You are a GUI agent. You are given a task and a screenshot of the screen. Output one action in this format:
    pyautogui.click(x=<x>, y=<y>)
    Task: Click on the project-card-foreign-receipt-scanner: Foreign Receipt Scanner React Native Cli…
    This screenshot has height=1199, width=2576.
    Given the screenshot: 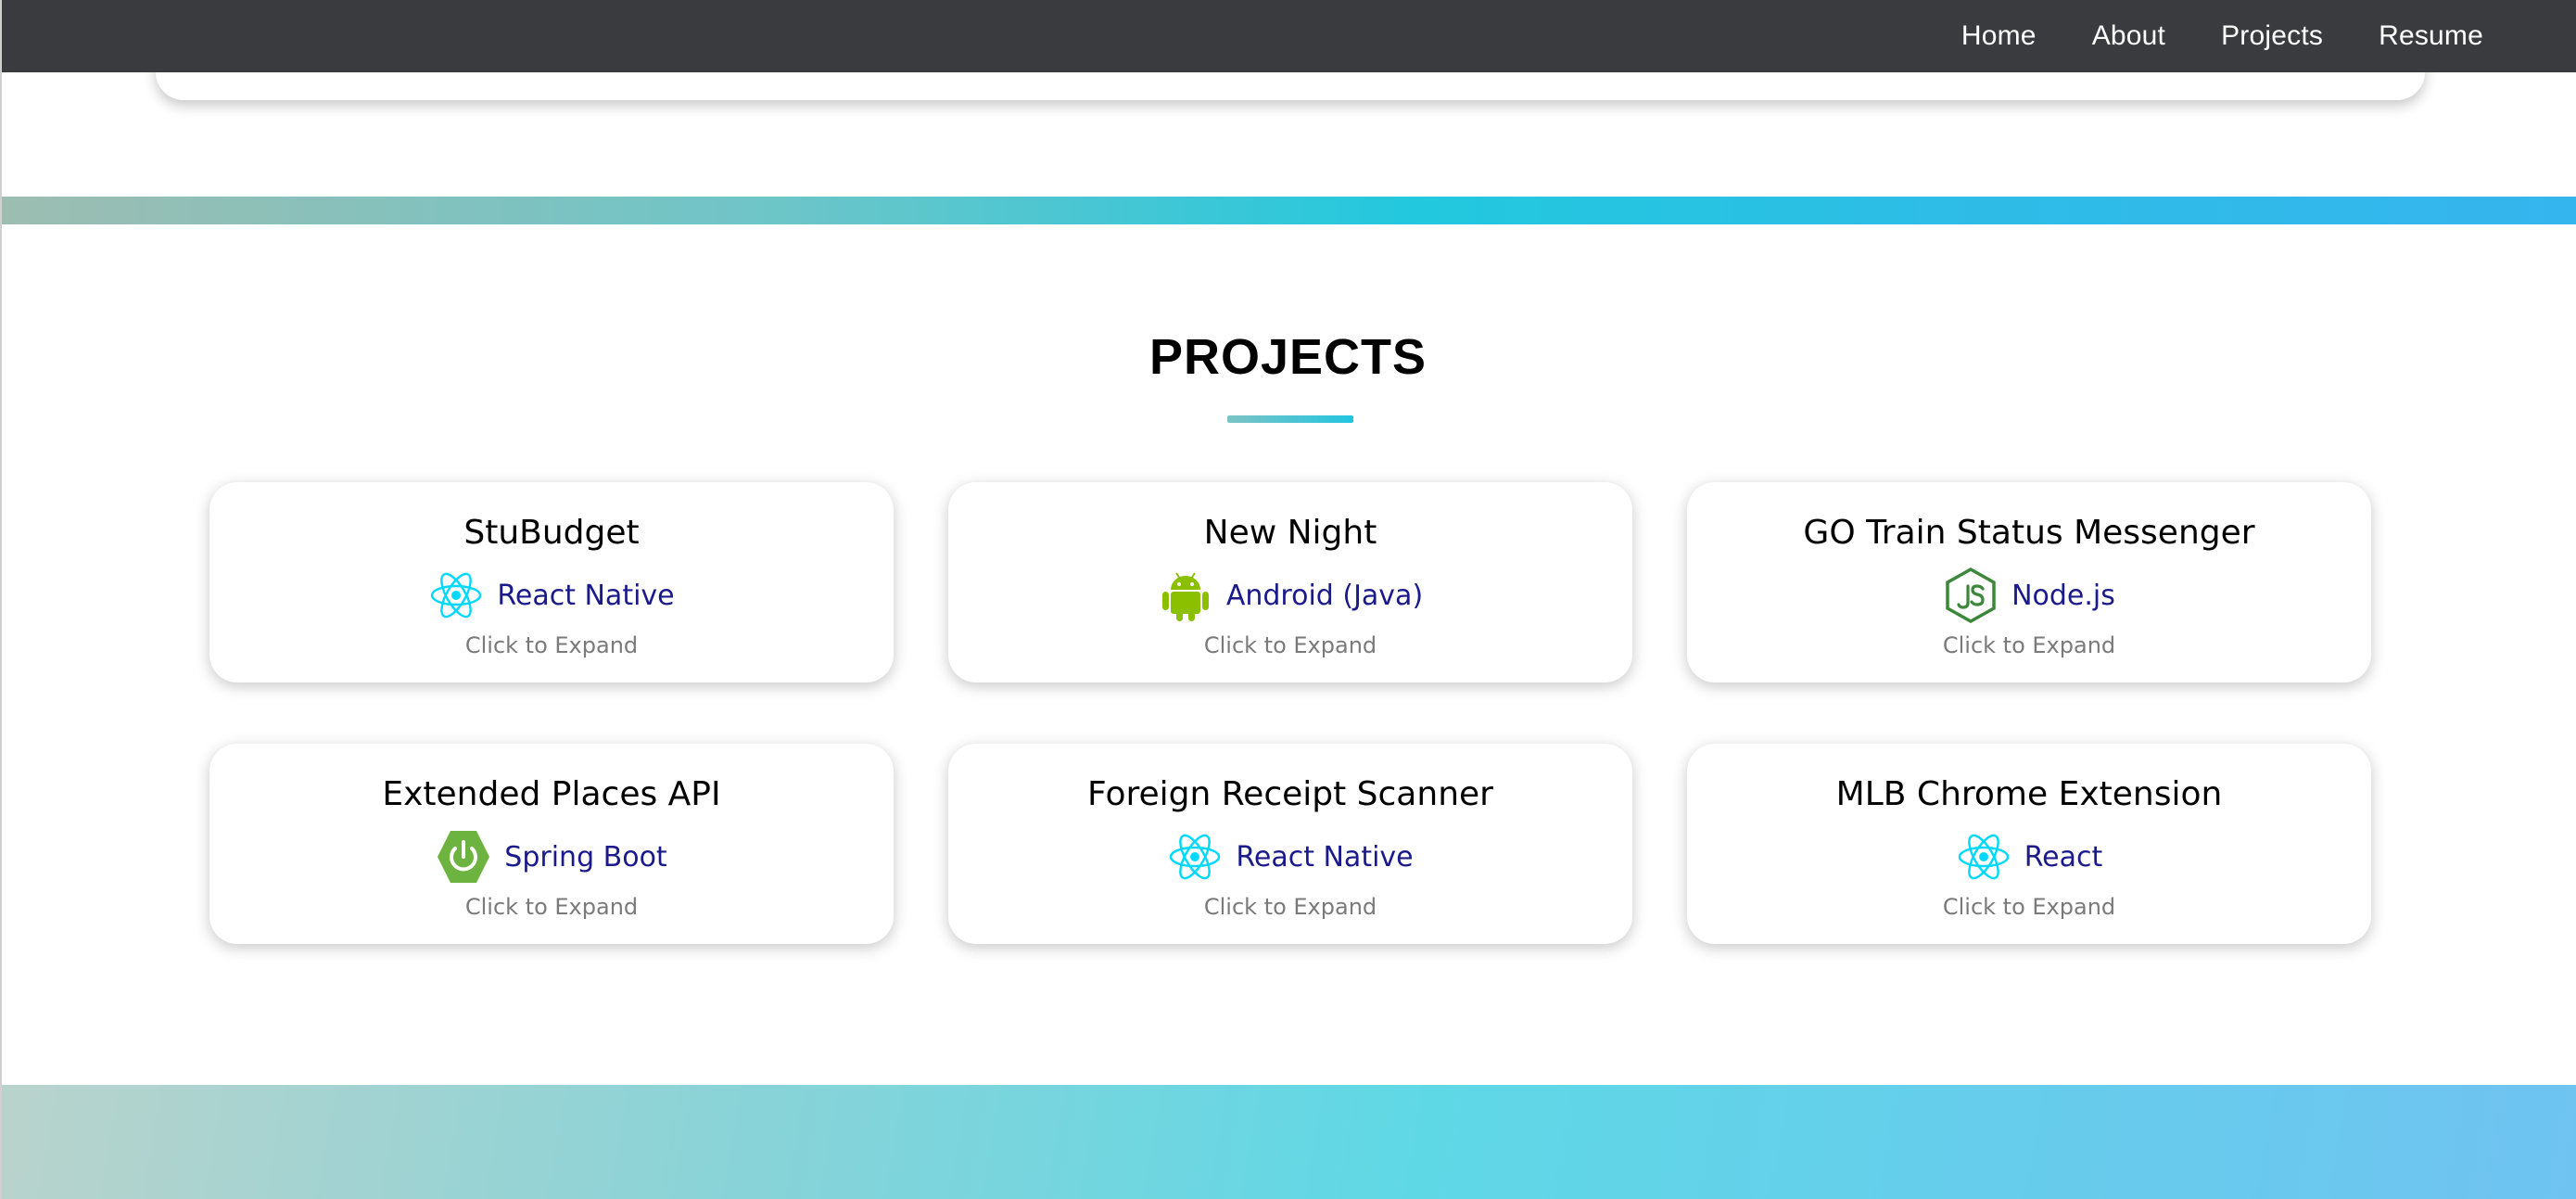 What is the action you would take?
    pyautogui.click(x=1290, y=844)
    